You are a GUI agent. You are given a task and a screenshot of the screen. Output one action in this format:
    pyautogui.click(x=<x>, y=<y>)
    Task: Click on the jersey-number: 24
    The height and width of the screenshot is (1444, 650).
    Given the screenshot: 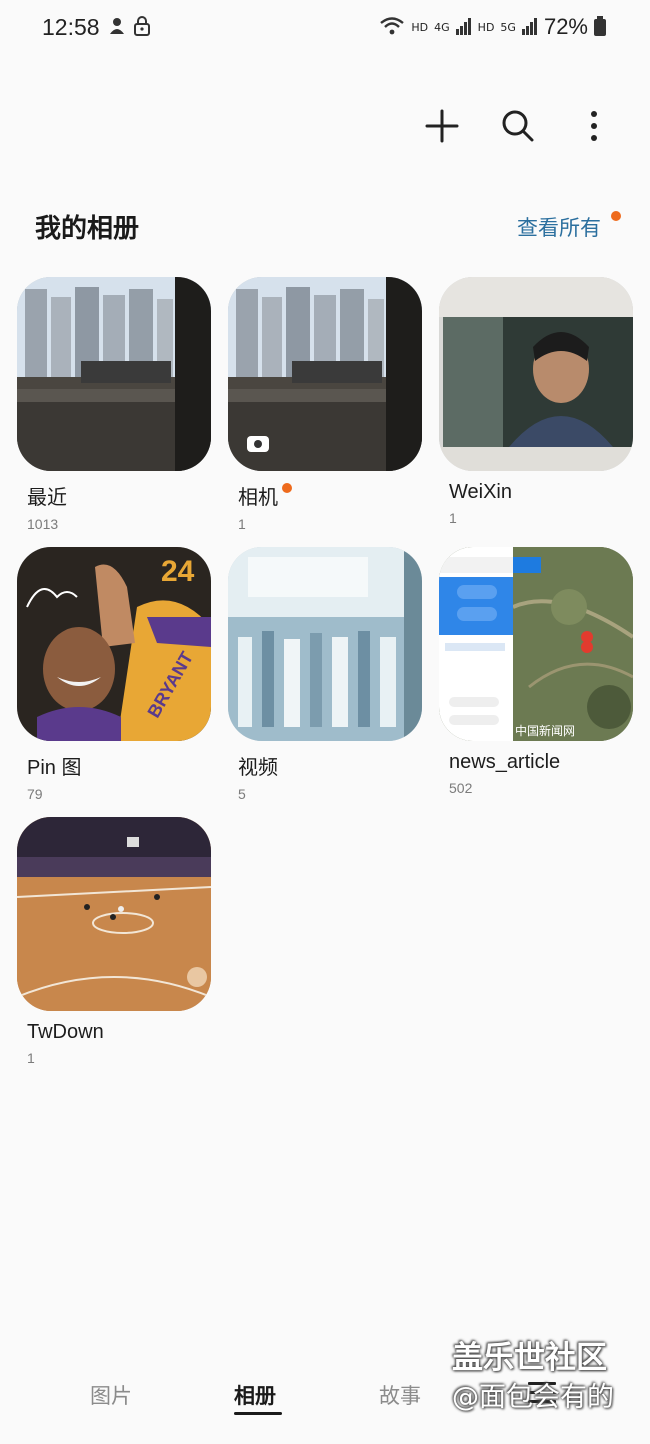 What is the action you would take?
    pyautogui.click(x=178, y=571)
    